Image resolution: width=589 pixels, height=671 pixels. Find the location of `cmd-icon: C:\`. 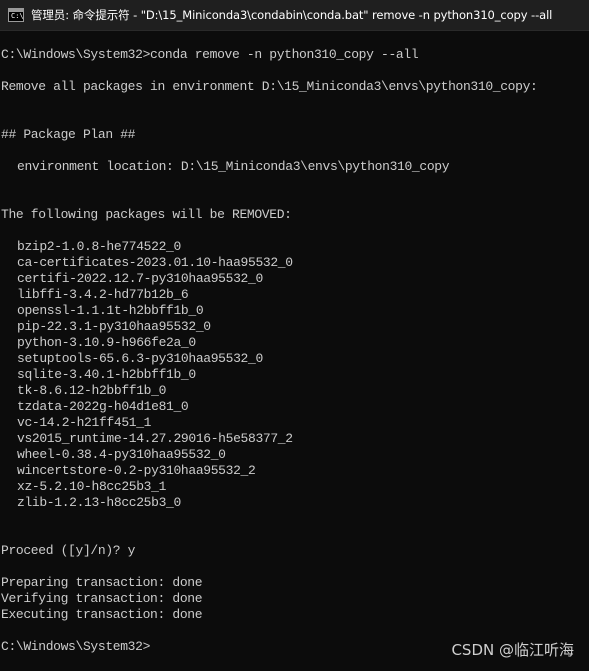

cmd-icon: C:\ is located at coordinates (16, 15).